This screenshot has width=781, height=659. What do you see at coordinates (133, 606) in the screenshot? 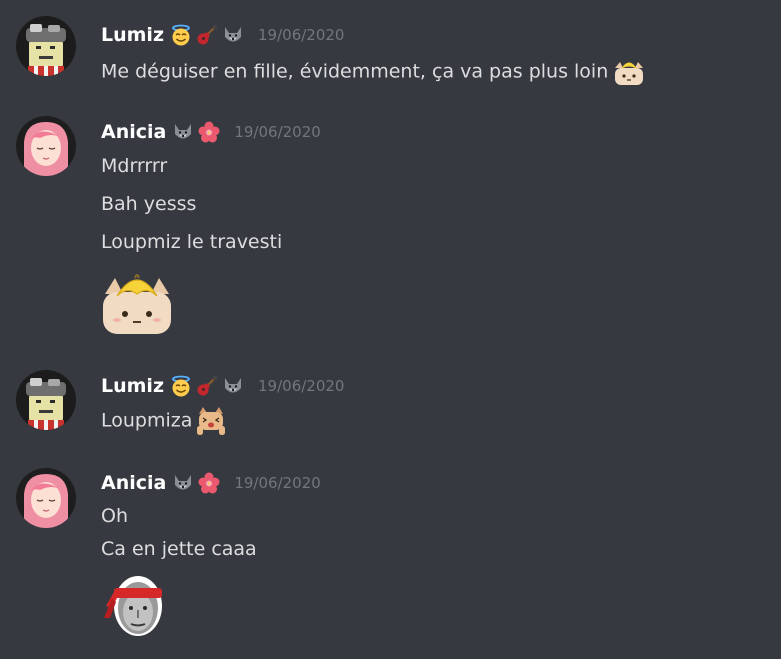
I see `headband-face-emoji-icon` at bounding box center [133, 606].